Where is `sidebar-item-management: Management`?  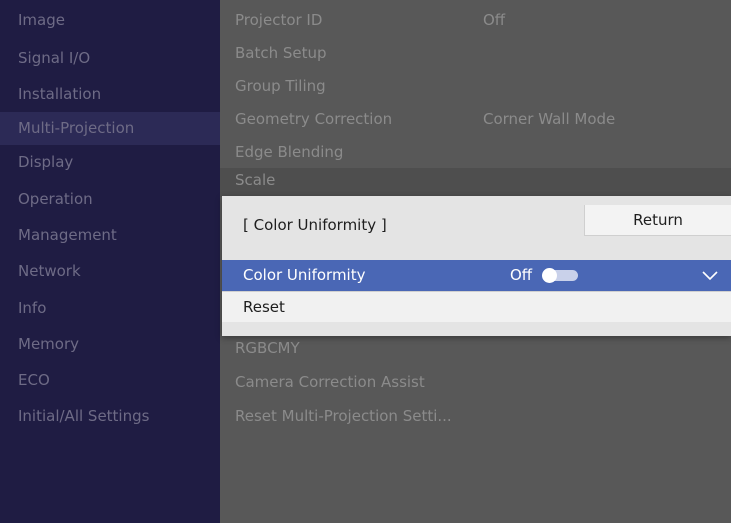 sidebar-item-management: Management is located at coordinates (110, 235).